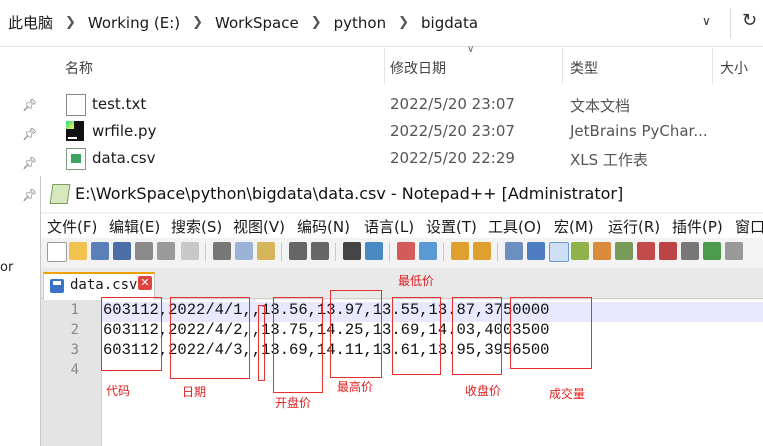 This screenshot has width=763, height=446. I want to click on column-header-type: 类型, so click(584, 68).